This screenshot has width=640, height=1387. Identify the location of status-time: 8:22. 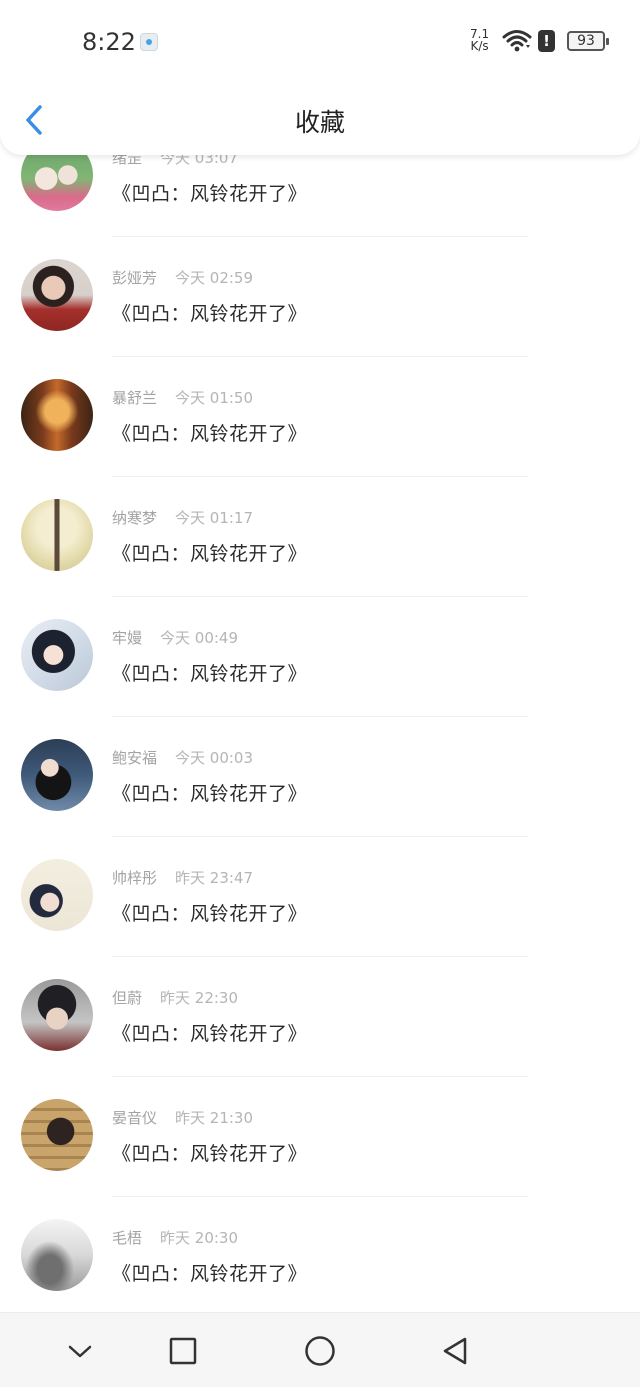
(109, 42).